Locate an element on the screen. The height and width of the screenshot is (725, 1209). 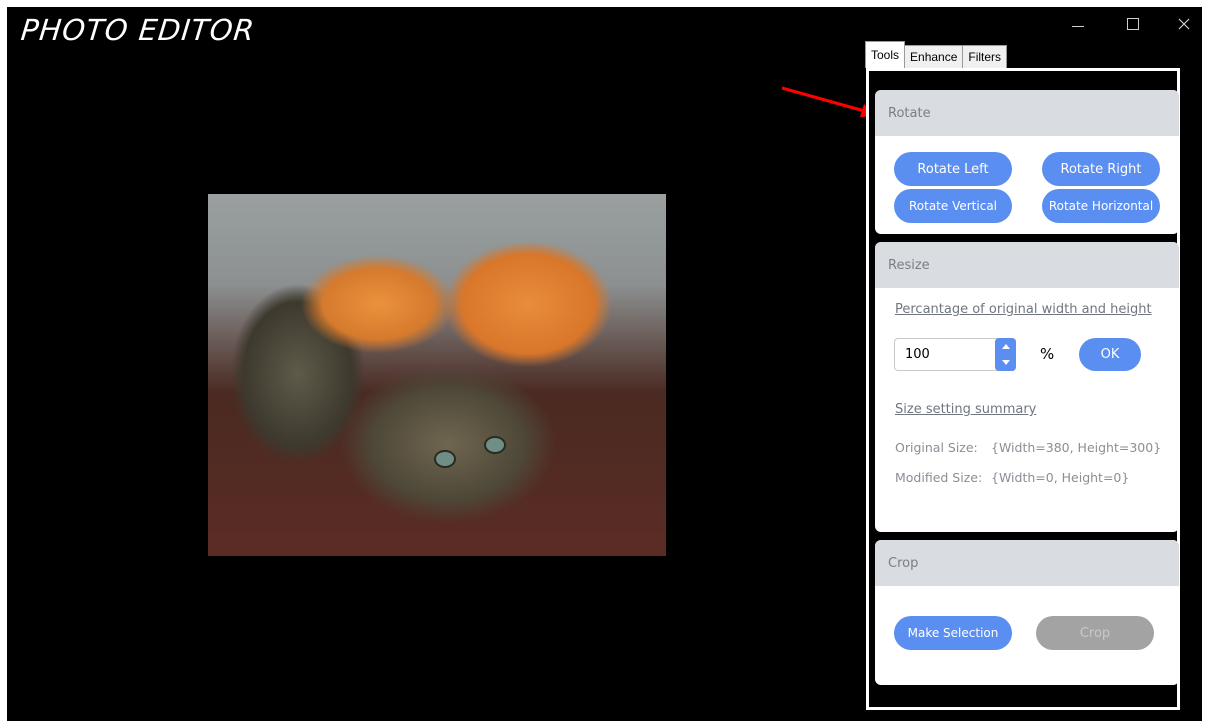
original-size-value: {Width=380, Height=300} is located at coordinates (1076, 447).